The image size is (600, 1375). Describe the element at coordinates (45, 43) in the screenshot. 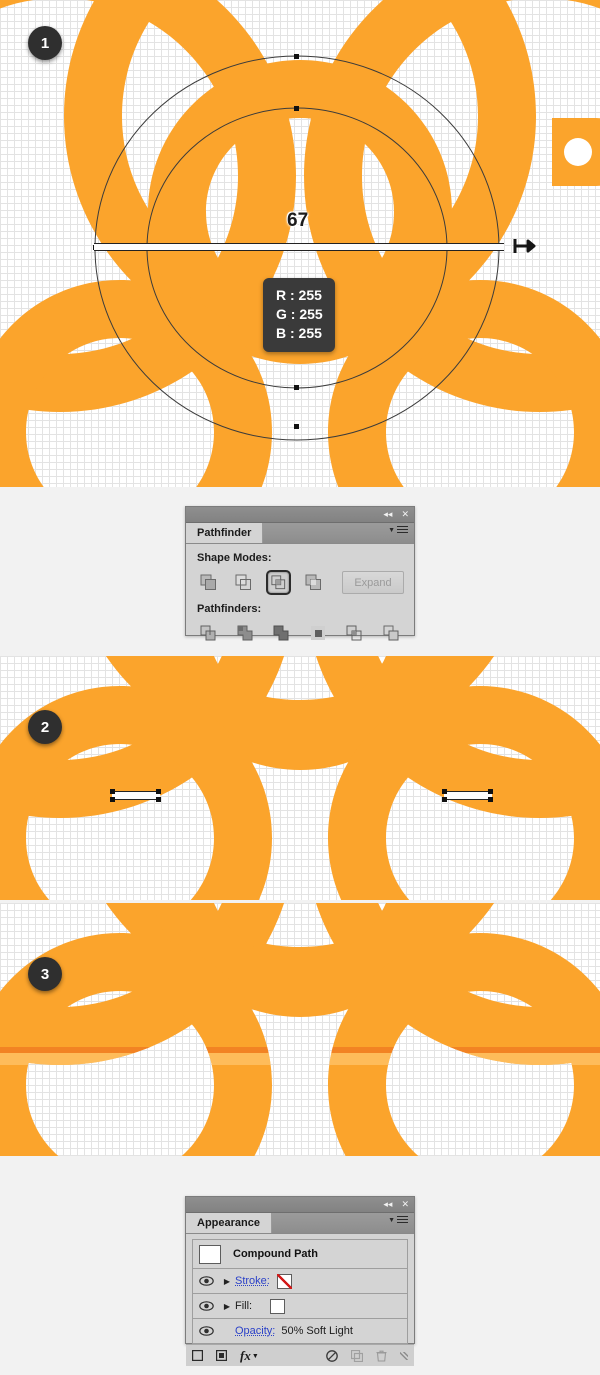

I see `step-badge-1: 1` at that location.